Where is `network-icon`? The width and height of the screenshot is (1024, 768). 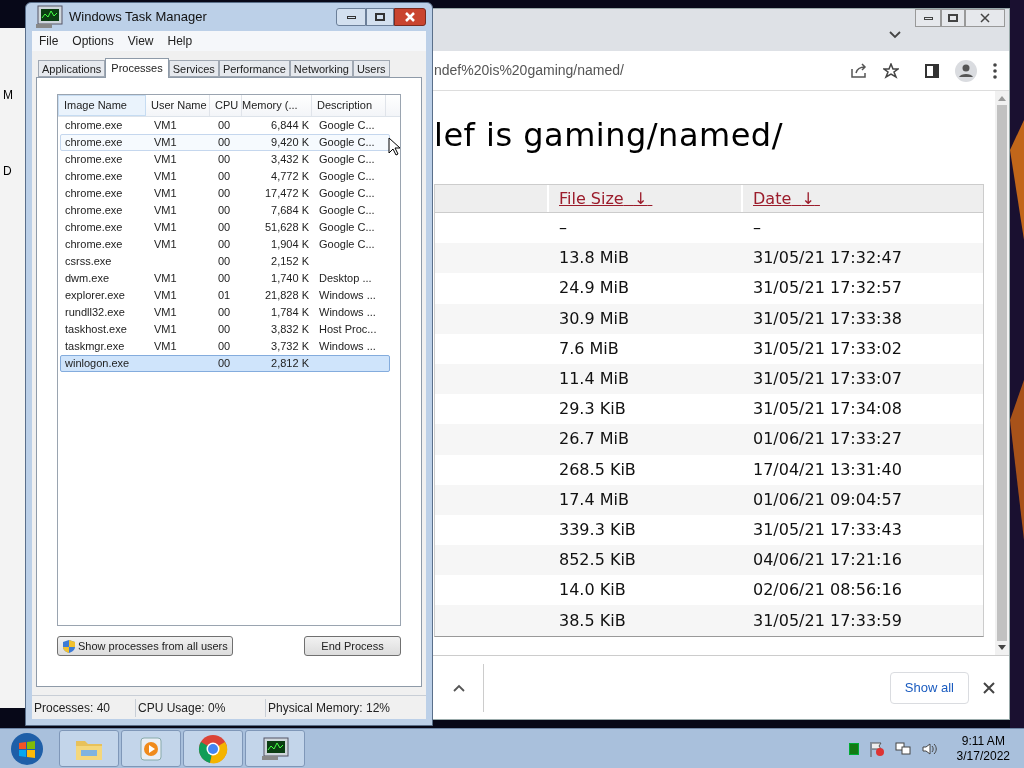 network-icon is located at coordinates (902, 748).